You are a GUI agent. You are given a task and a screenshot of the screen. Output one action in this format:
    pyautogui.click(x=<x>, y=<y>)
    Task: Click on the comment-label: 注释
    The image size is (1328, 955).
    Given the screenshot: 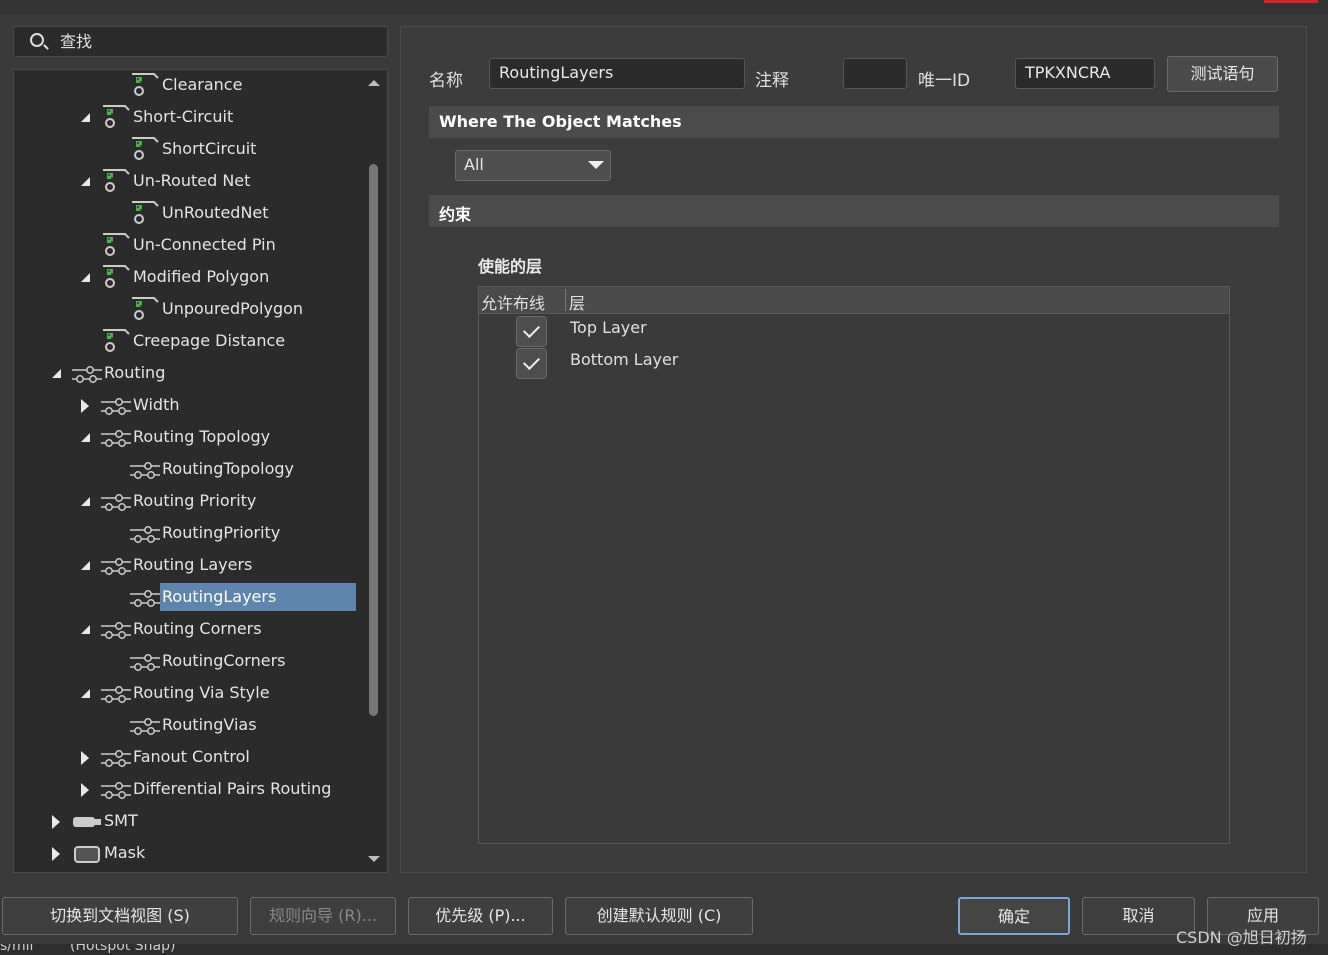 What is the action you would take?
    pyautogui.click(x=772, y=81)
    